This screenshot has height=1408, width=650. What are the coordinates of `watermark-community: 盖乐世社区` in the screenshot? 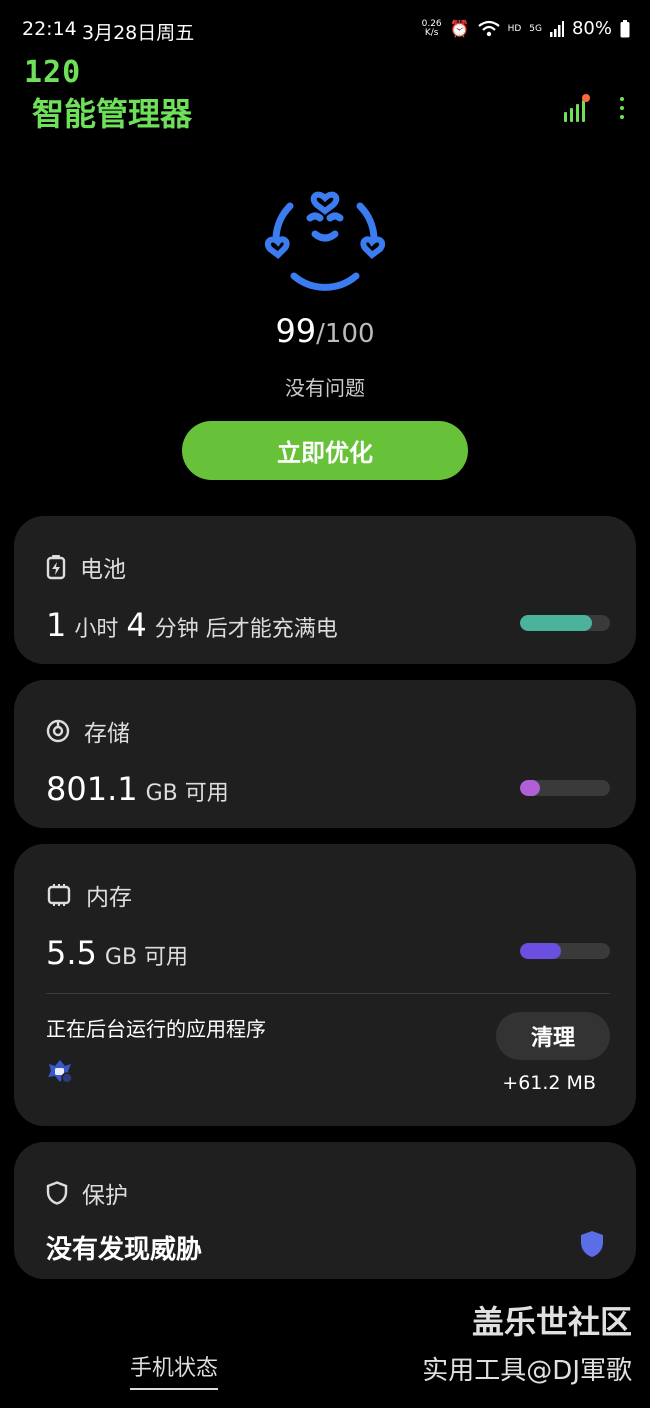 It's located at (551, 1322).